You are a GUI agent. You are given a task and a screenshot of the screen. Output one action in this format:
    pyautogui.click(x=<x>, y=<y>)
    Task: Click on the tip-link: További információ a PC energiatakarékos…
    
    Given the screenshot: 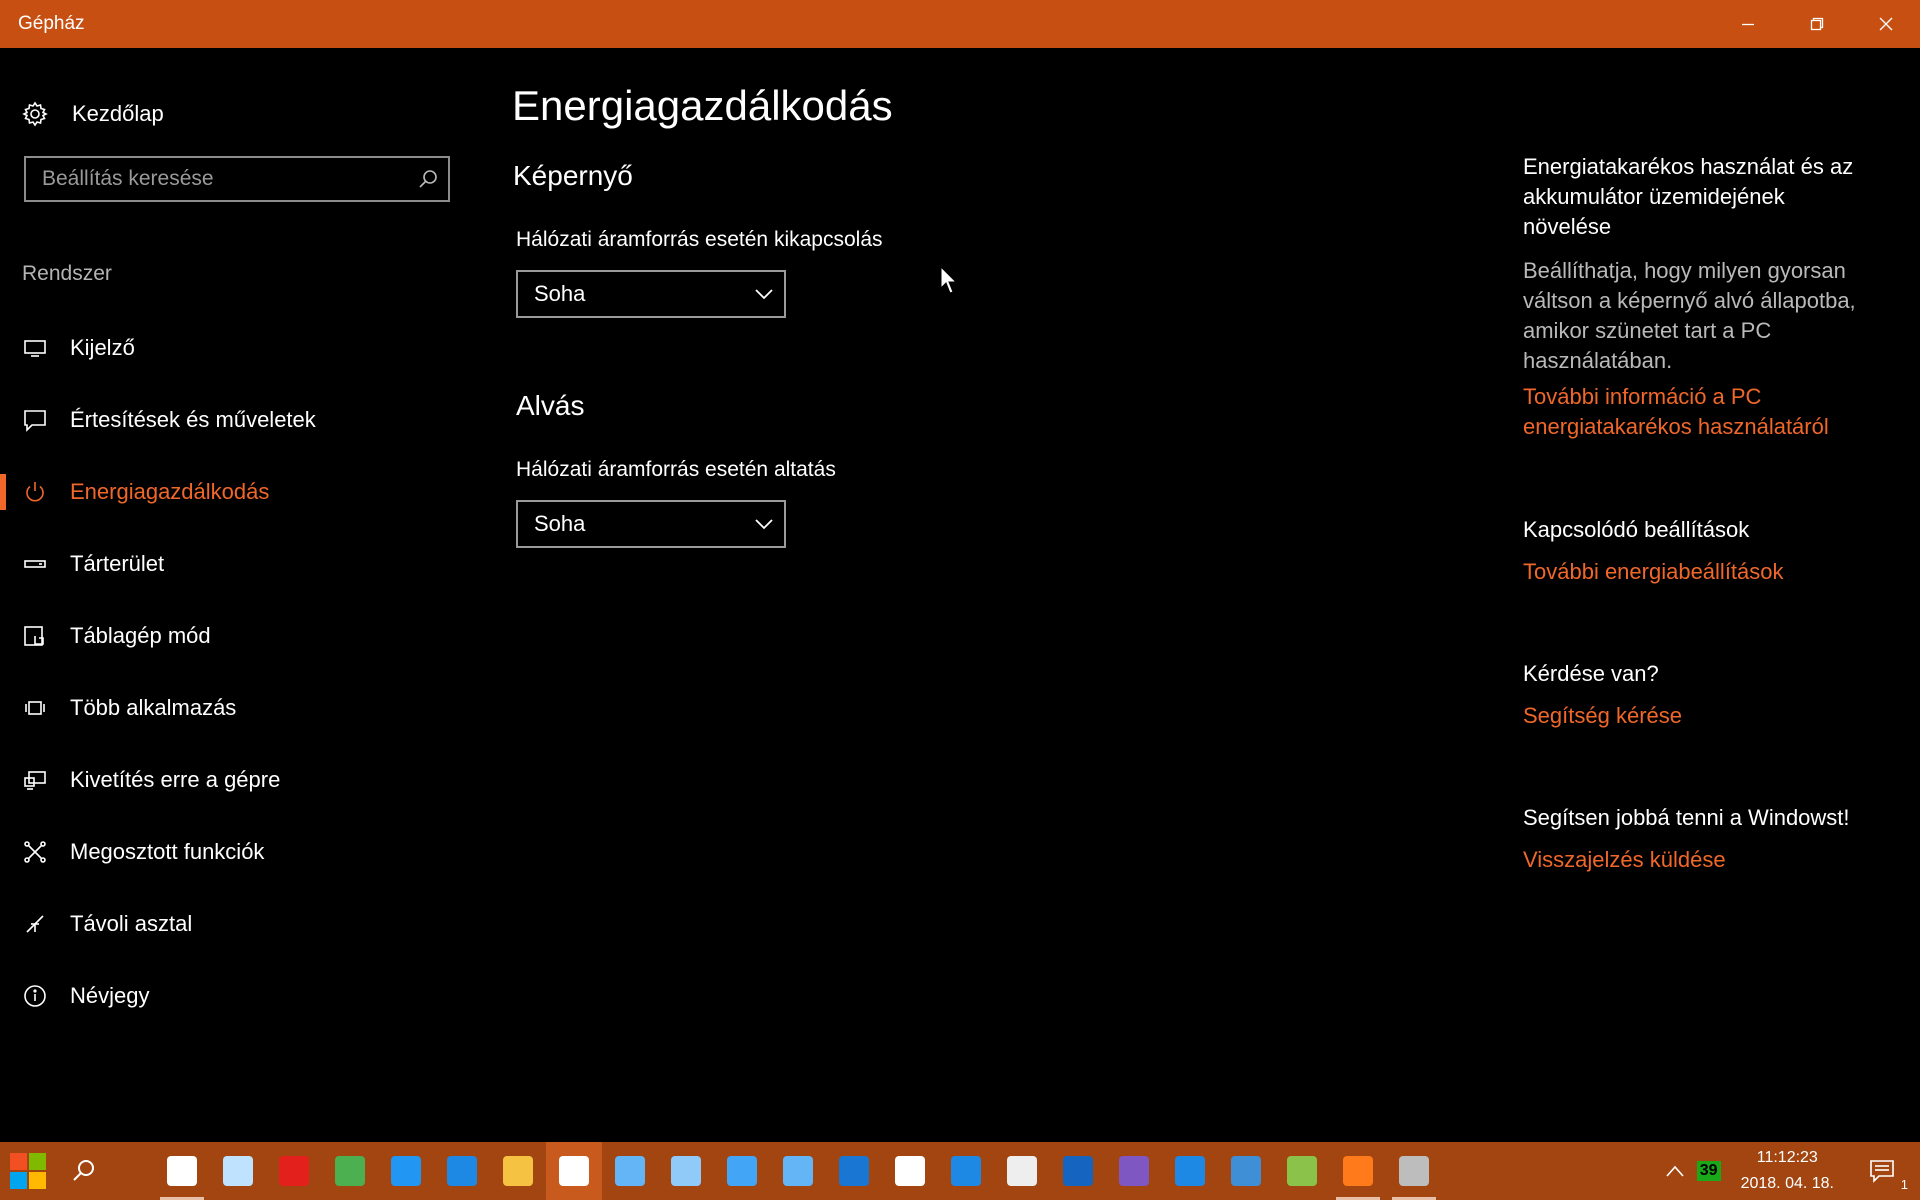 What is the action you would take?
    pyautogui.click(x=1700, y=412)
    